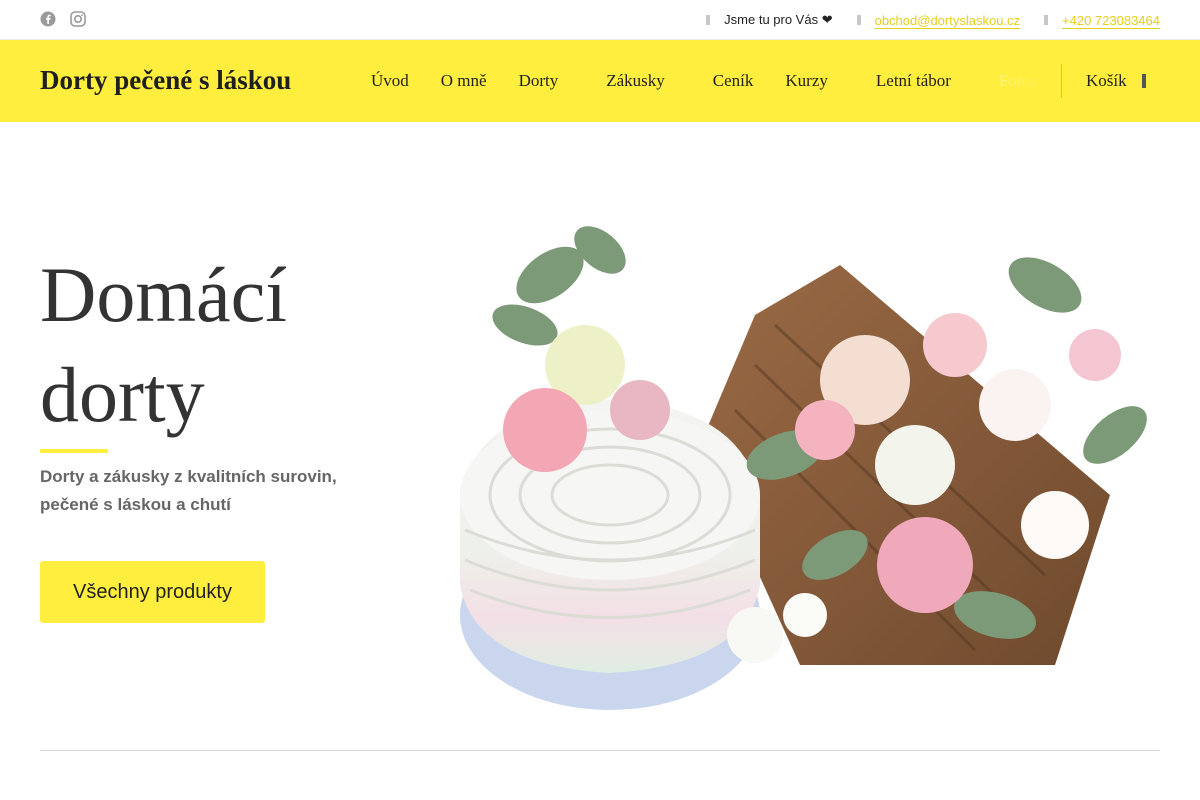  Describe the element at coordinates (947, 20) in the screenshot. I see `email-link: obchod@dortyslaskou.cz` at that location.